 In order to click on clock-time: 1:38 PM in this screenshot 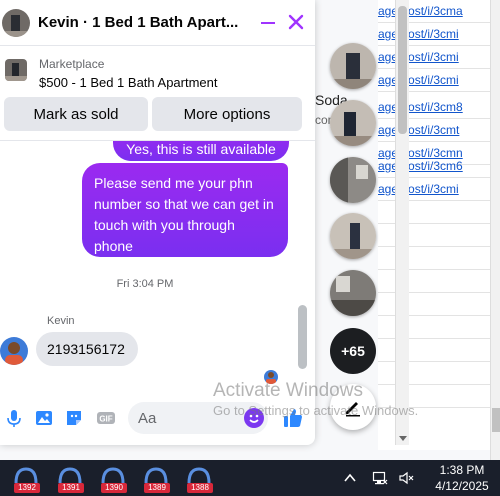, I will do `click(462, 470)`.